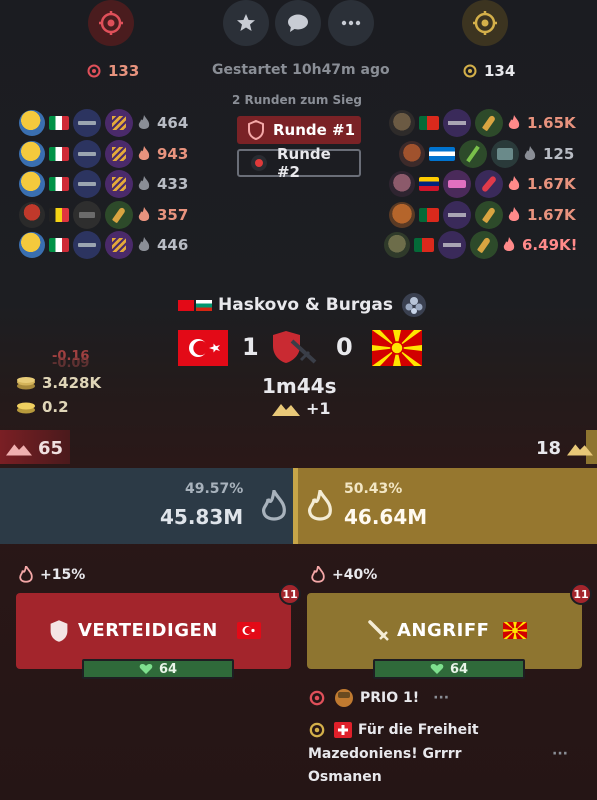 This screenshot has width=597, height=800. I want to click on attack-health-bar: 64, so click(449, 669).